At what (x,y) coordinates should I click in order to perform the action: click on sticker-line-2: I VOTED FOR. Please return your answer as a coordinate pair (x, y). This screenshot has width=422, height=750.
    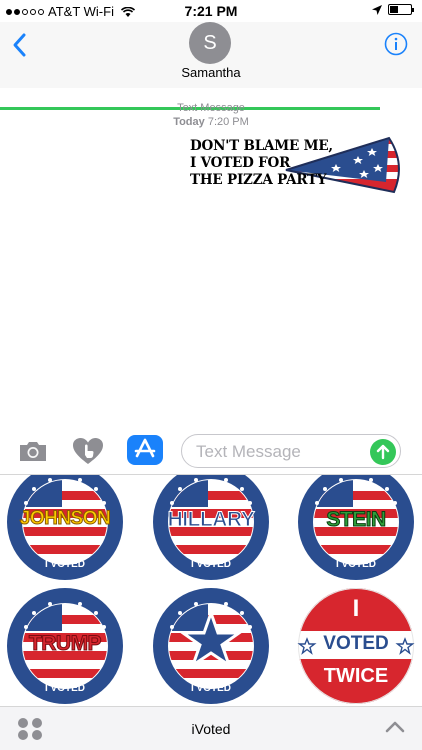
    Looking at the image, I should click on (240, 163).